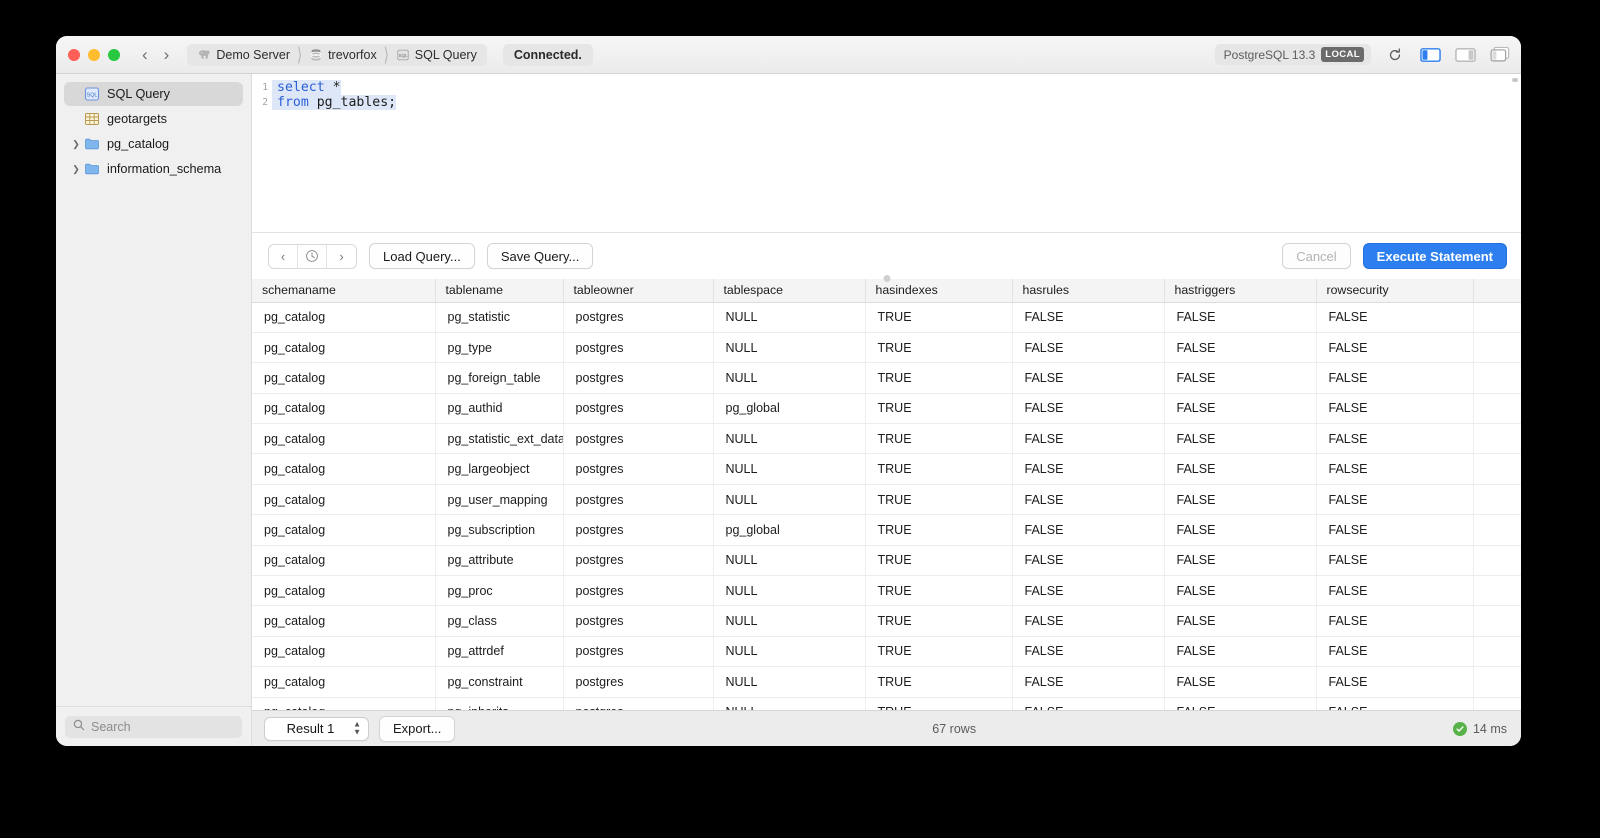 This screenshot has width=1600, height=838. Describe the element at coordinates (167, 54) in the screenshot. I see `forward-button: ›` at that location.